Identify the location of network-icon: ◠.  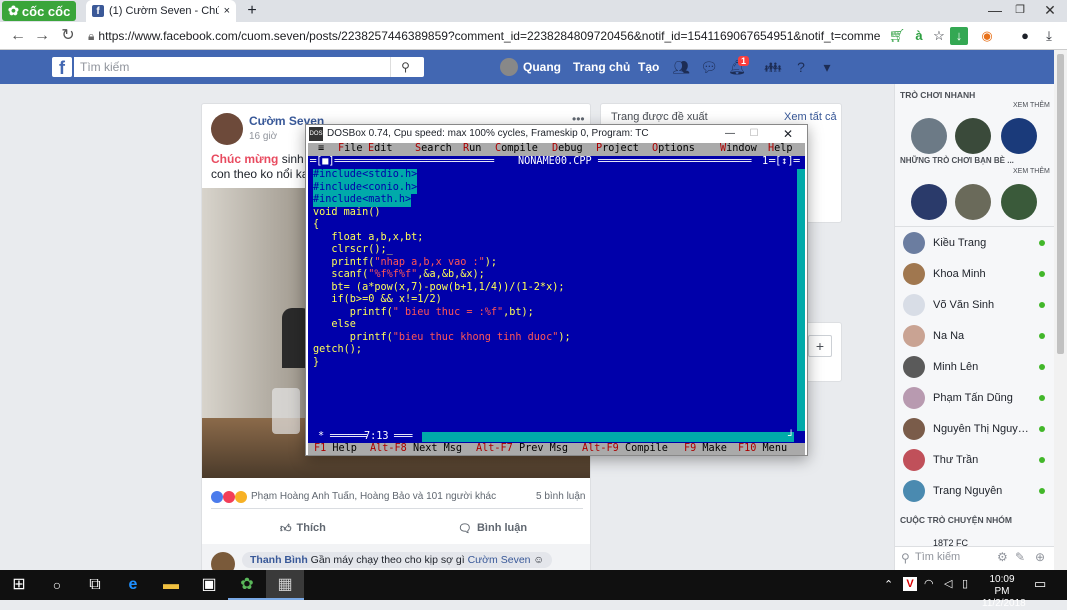
(929, 583).